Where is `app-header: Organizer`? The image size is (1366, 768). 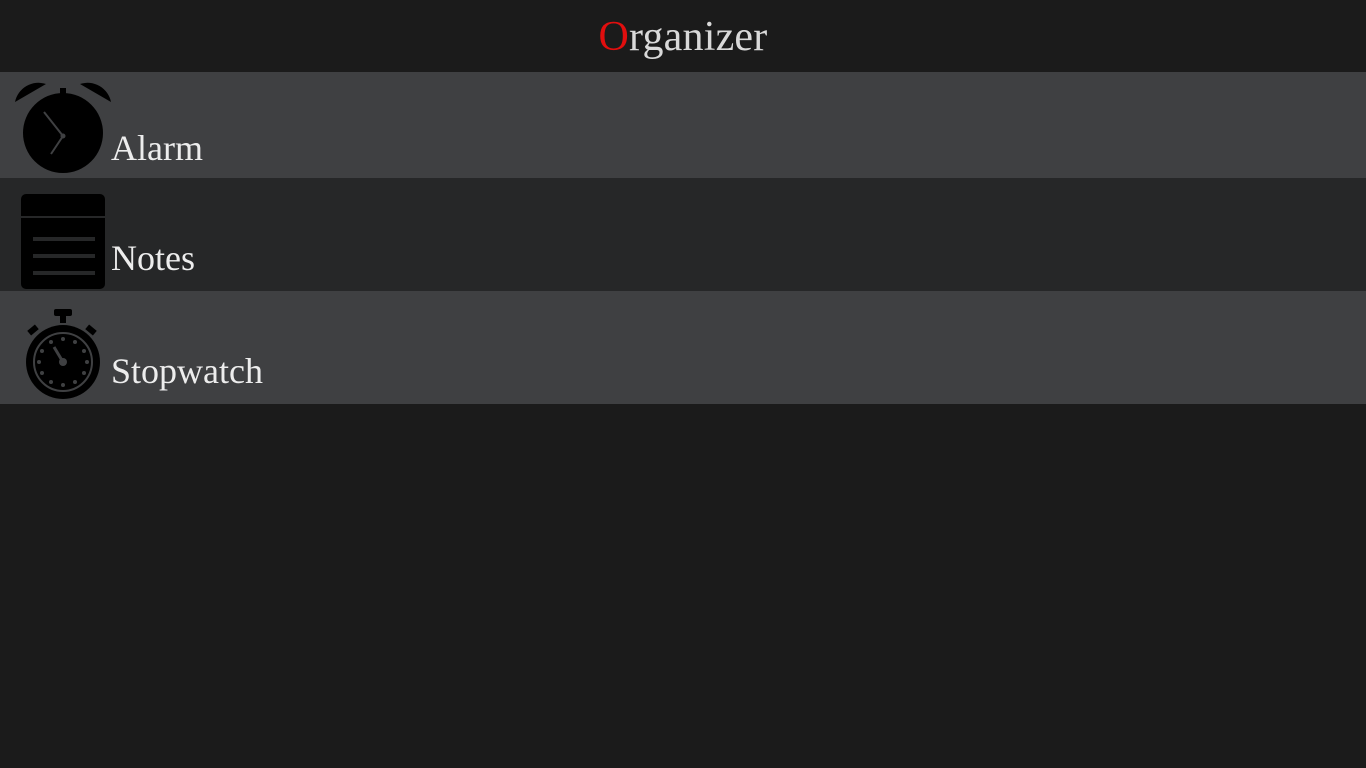
app-header: Organizer is located at coordinates (683, 36).